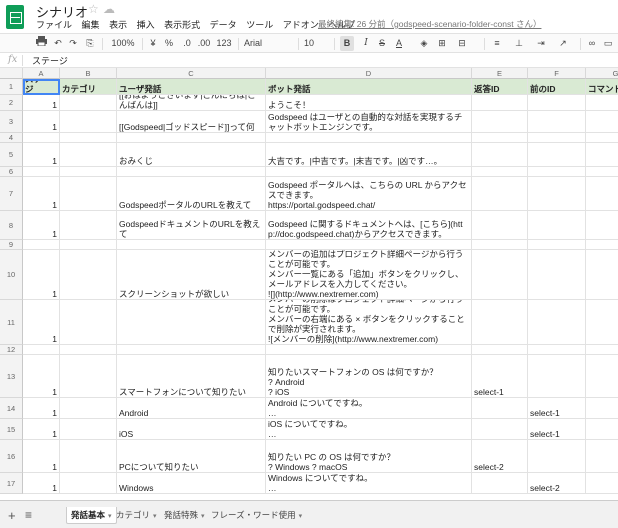 The image size is (618, 528). What do you see at coordinates (500, 87) in the screenshot?
I see `header-cell-reply: 返答ID` at bounding box center [500, 87].